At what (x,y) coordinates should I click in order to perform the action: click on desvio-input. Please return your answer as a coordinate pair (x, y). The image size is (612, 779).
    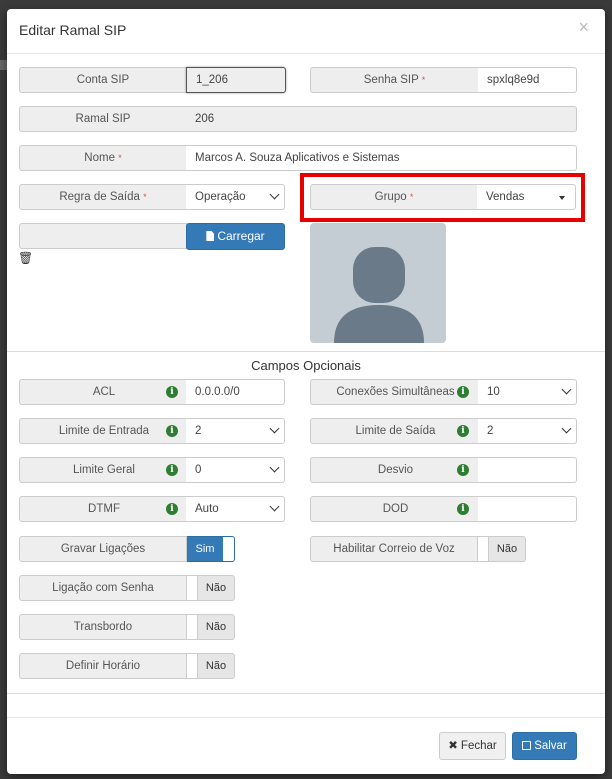
    Looking at the image, I should click on (527, 470).